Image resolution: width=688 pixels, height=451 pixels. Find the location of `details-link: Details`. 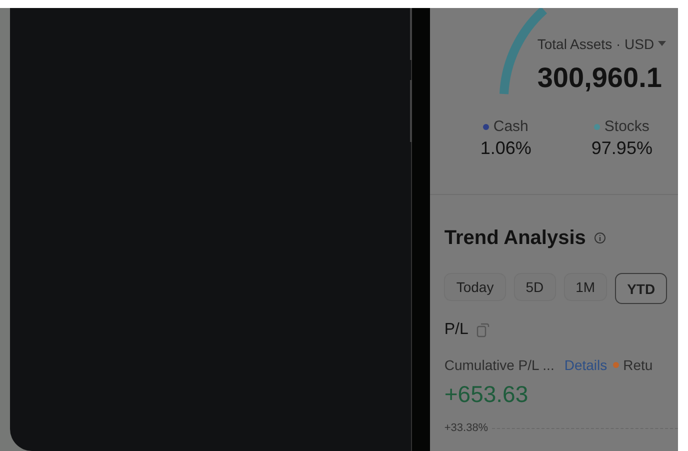

details-link: Details is located at coordinates (586, 365).